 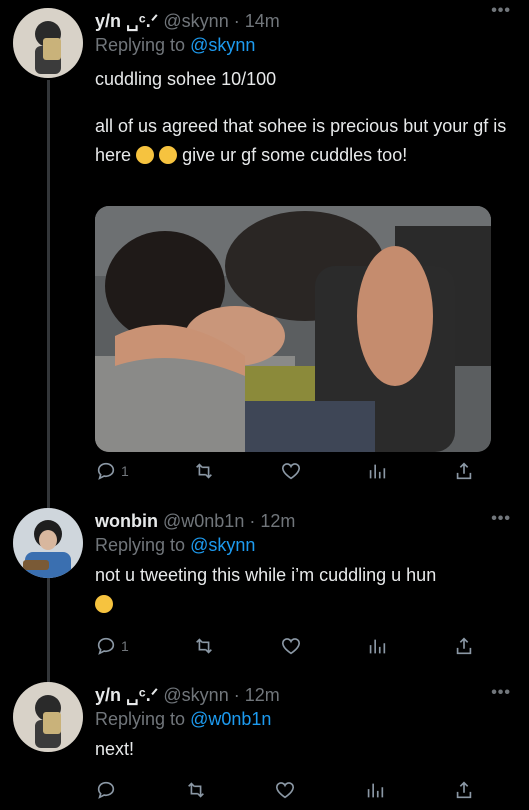 What do you see at coordinates (230, 719) in the screenshot?
I see `replying-mention: @w0nb1n` at bounding box center [230, 719].